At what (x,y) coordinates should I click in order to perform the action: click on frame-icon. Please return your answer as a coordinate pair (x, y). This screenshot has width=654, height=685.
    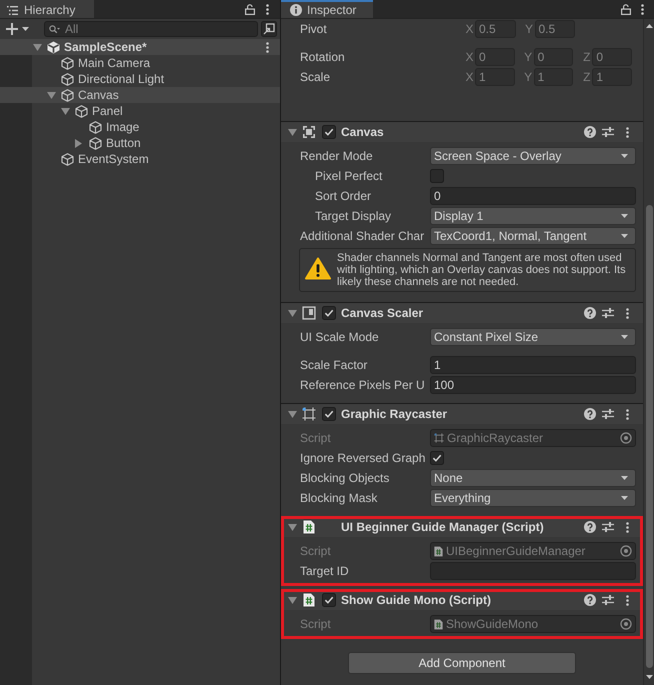
    Looking at the image, I should click on (309, 132).